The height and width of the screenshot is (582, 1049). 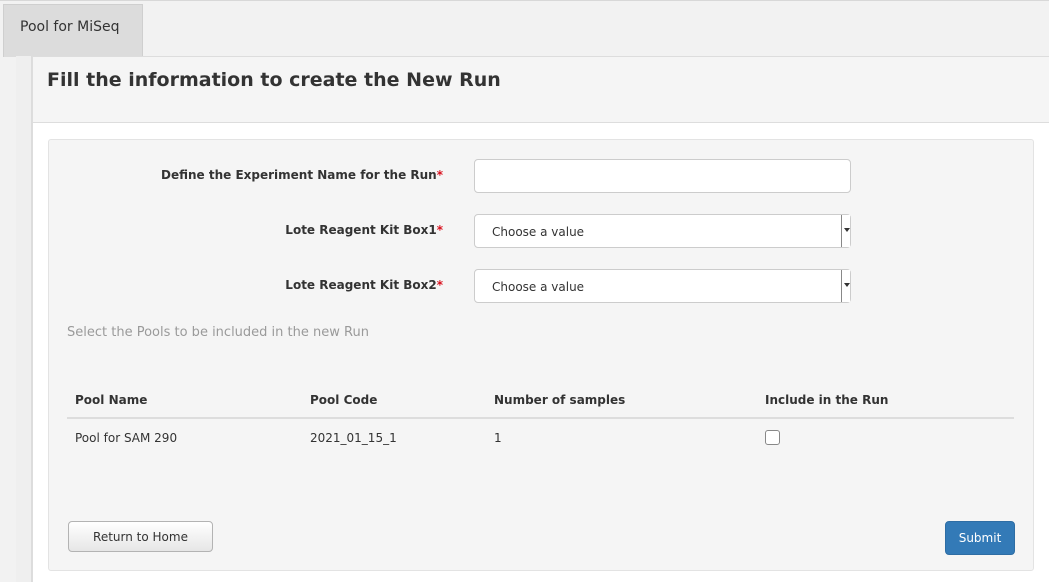 What do you see at coordinates (662, 286) in the screenshot?
I see `reagent-kit-box2-select: Choose a value` at bounding box center [662, 286].